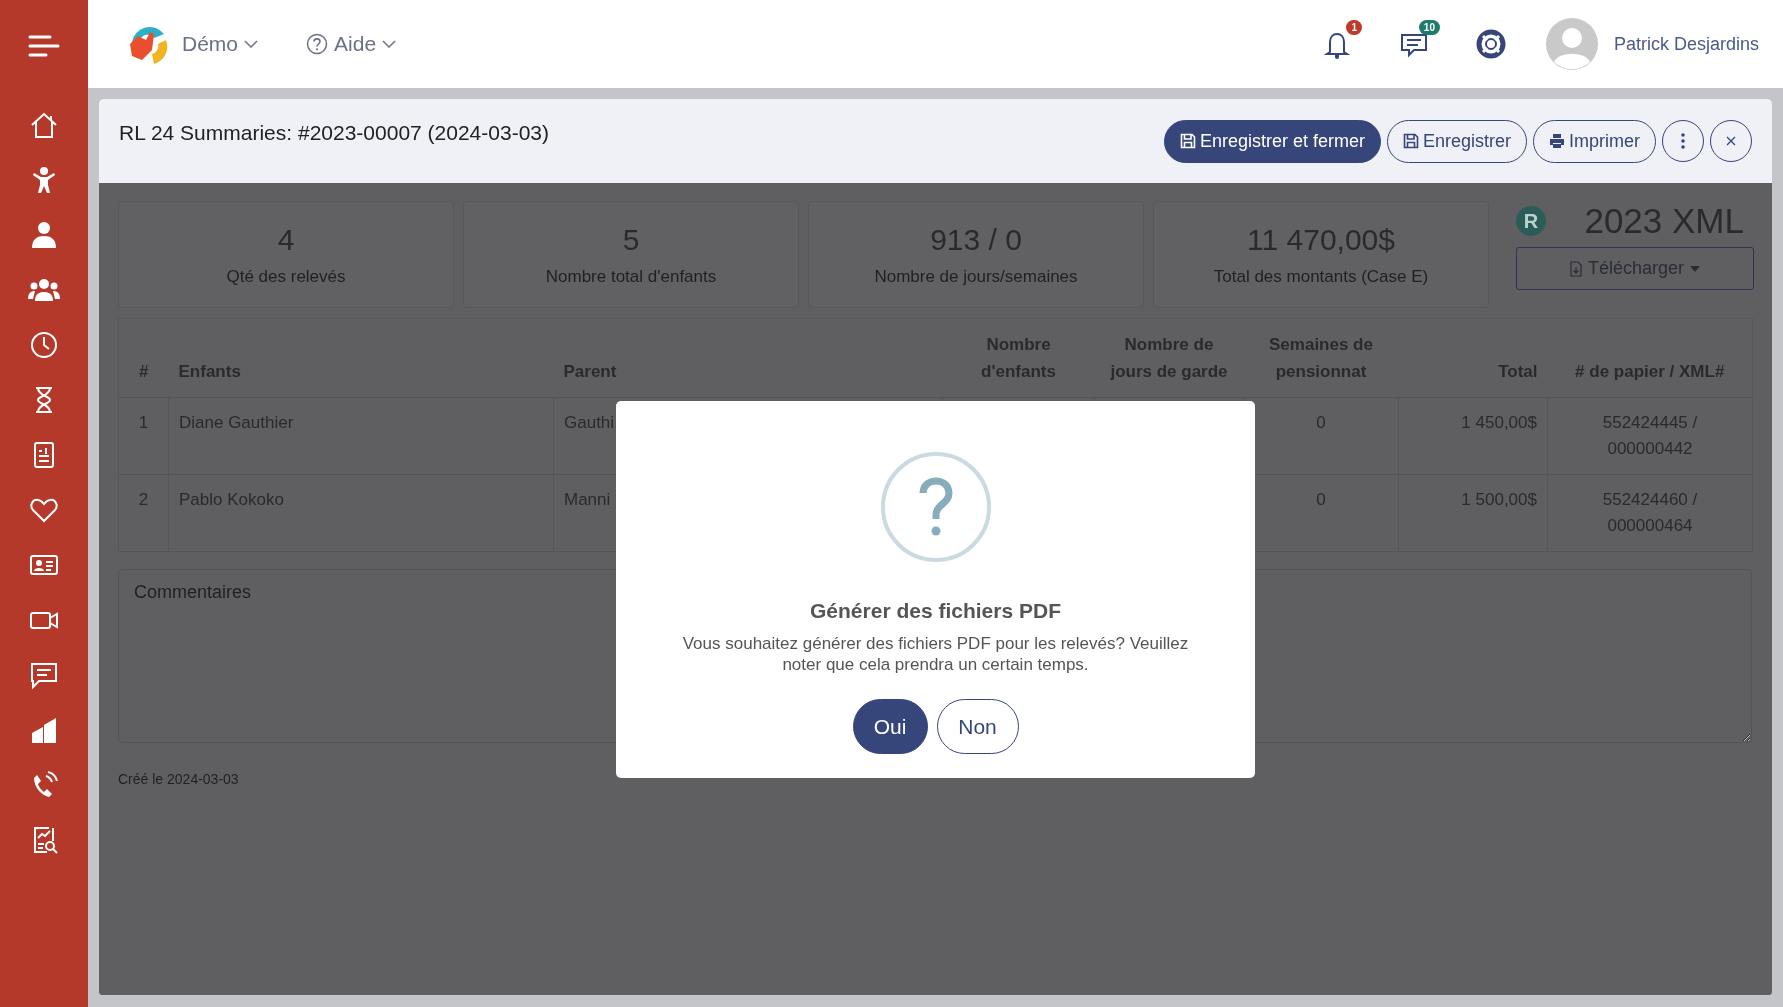  I want to click on stat-label: Qté des relevés, so click(286, 276).